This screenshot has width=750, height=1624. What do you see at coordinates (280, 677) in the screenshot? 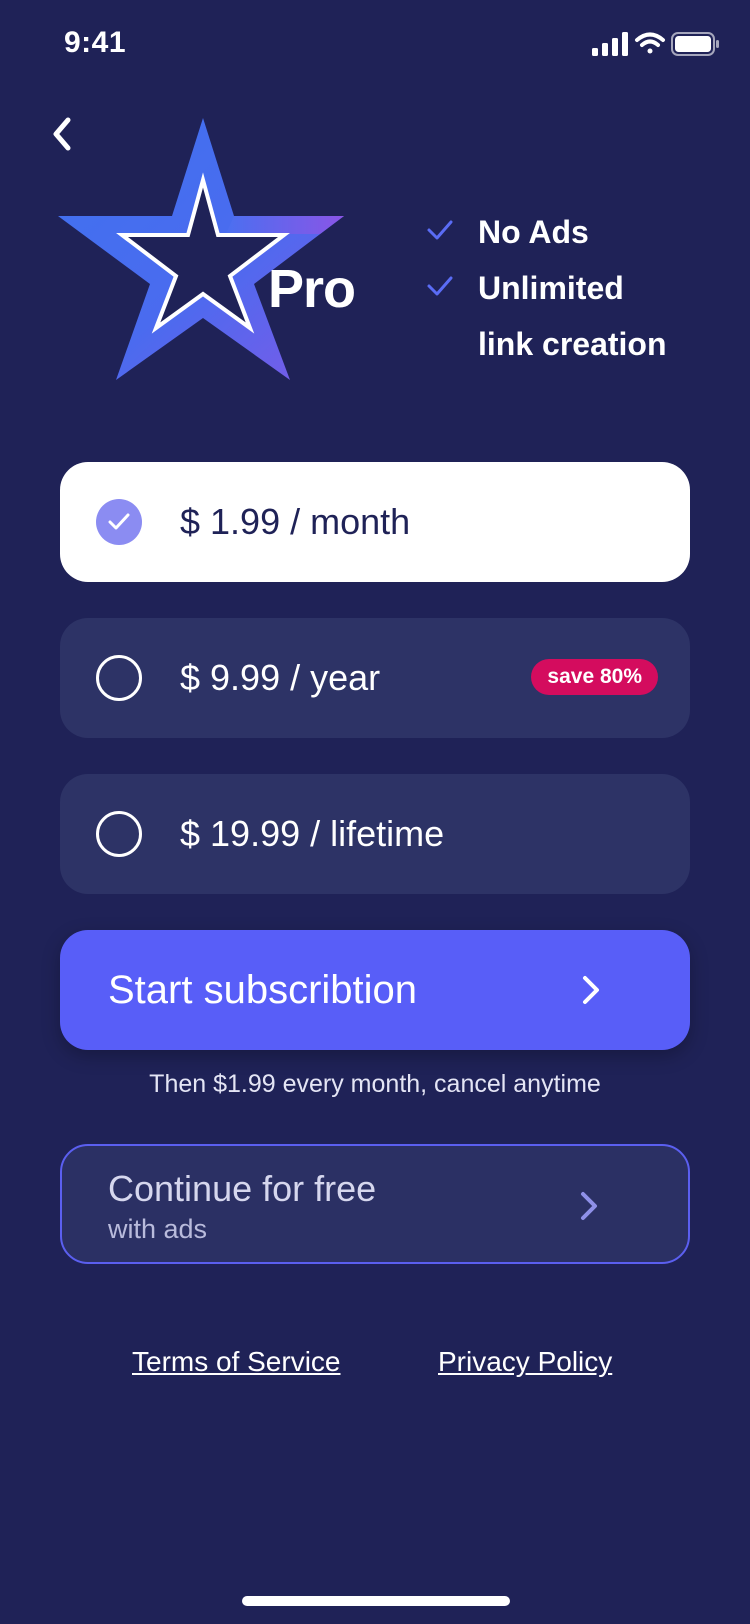
I see `plan-price: $ 9.99 / year` at bounding box center [280, 677].